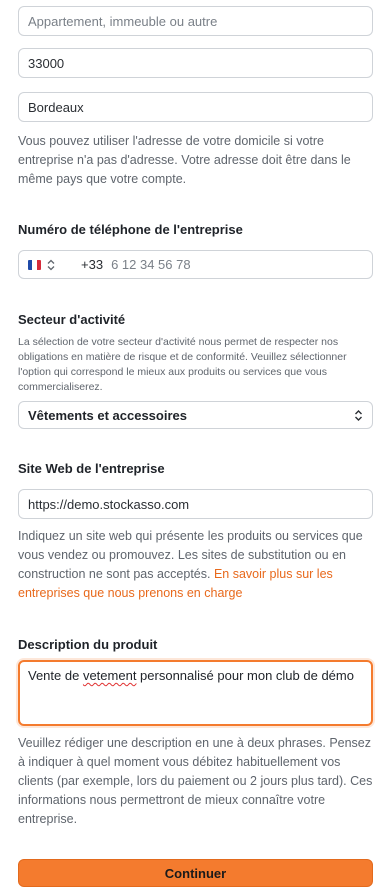 This screenshot has height=887, width=390. Describe the element at coordinates (195, 504) in the screenshot. I see `website-input: https://demo.stockasso.com` at that location.